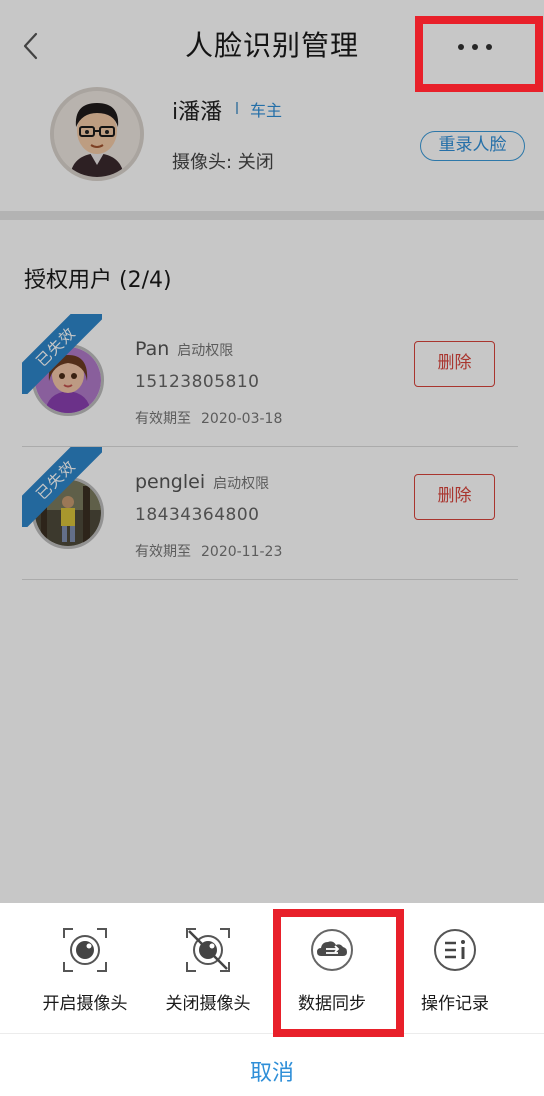 Image resolution: width=544 pixels, height=1096 pixels. I want to click on close-camera-action: 关闭摄像头, so click(208, 969).